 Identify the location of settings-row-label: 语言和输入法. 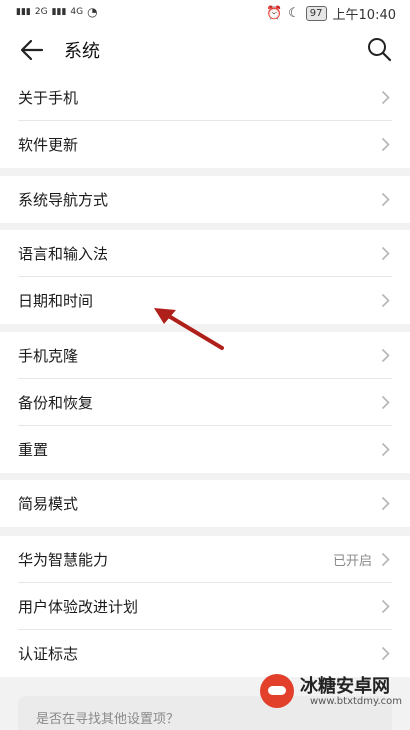
(63, 254).